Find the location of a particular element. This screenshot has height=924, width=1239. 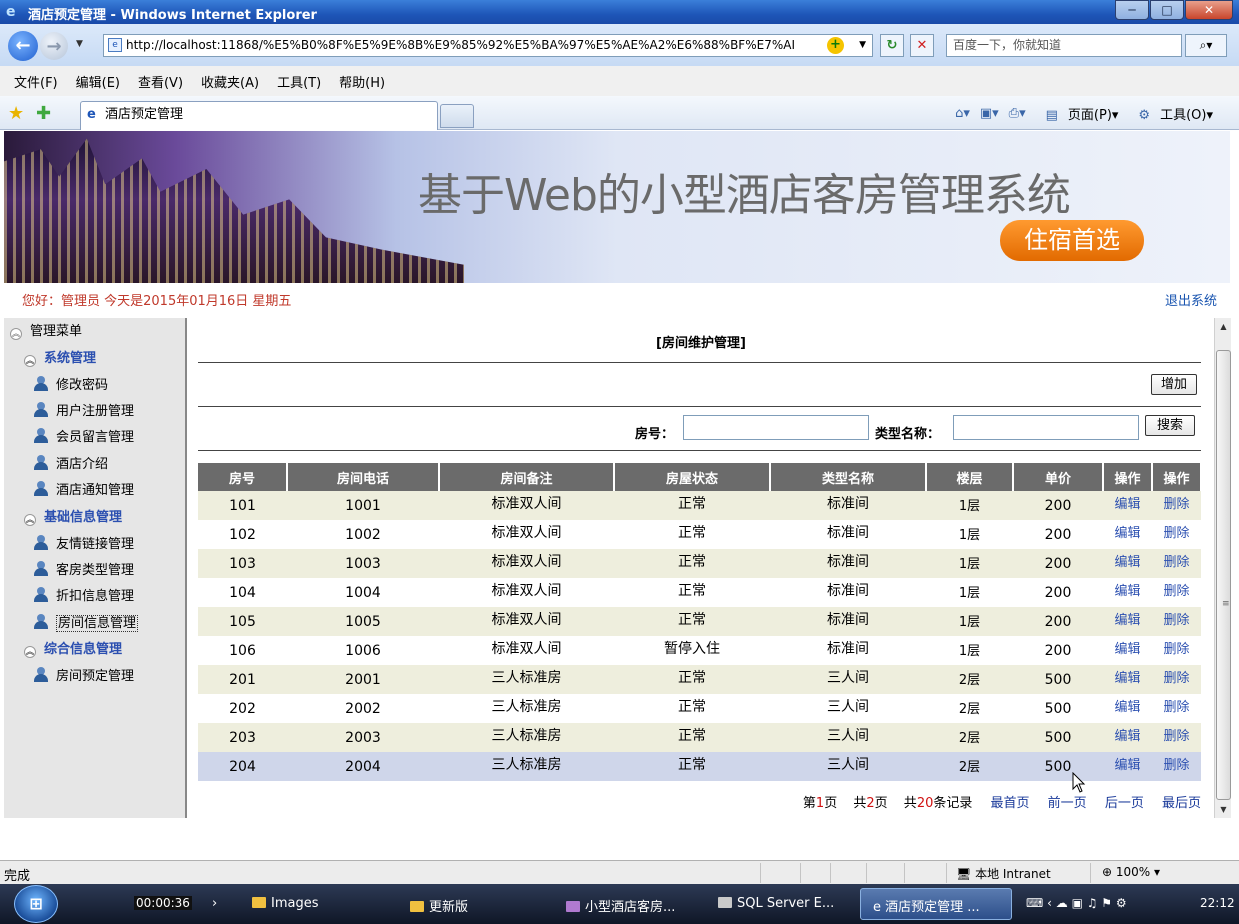

compat-view-icon: + is located at coordinates (835, 45).